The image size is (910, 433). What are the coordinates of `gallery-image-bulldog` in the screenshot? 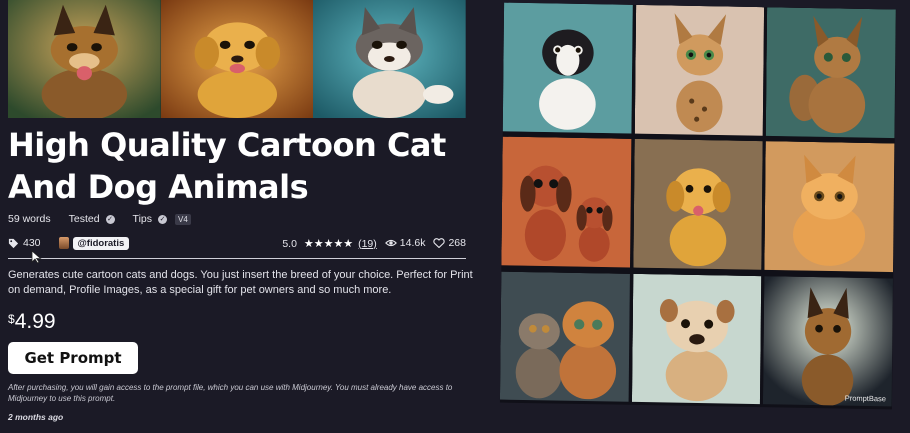 It's located at (696, 340).